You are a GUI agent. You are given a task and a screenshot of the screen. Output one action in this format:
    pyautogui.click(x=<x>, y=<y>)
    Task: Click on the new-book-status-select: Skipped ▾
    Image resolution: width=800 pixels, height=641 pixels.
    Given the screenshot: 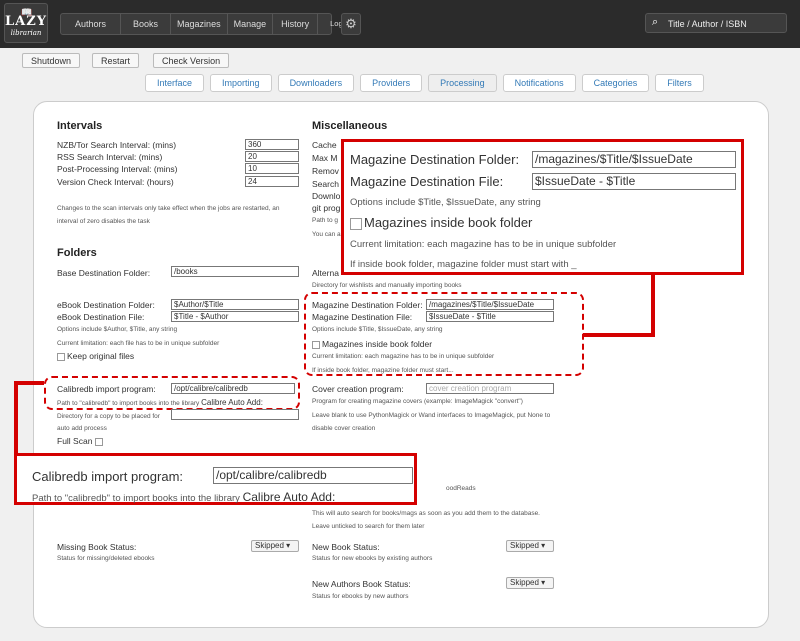 What is the action you would take?
    pyautogui.click(x=530, y=546)
    